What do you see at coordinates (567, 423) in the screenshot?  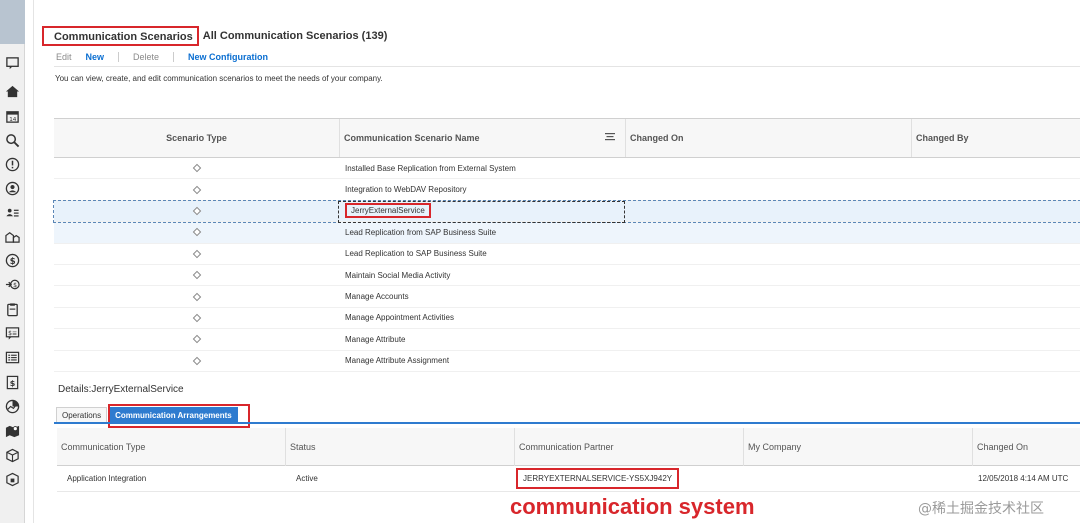 I see `tabs-underline` at bounding box center [567, 423].